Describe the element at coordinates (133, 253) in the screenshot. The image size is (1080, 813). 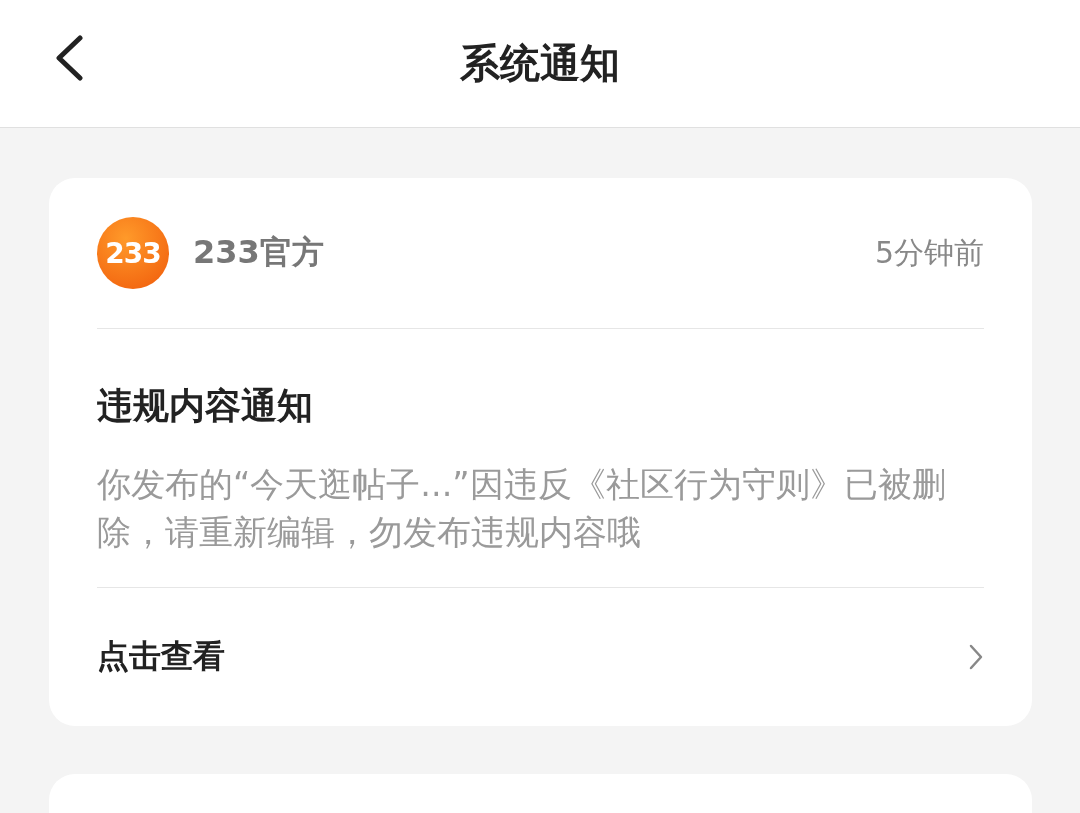
I see `sender-logo: 233` at that location.